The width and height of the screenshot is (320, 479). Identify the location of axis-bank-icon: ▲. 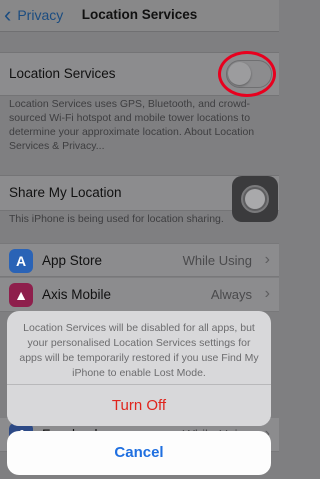
(21, 295).